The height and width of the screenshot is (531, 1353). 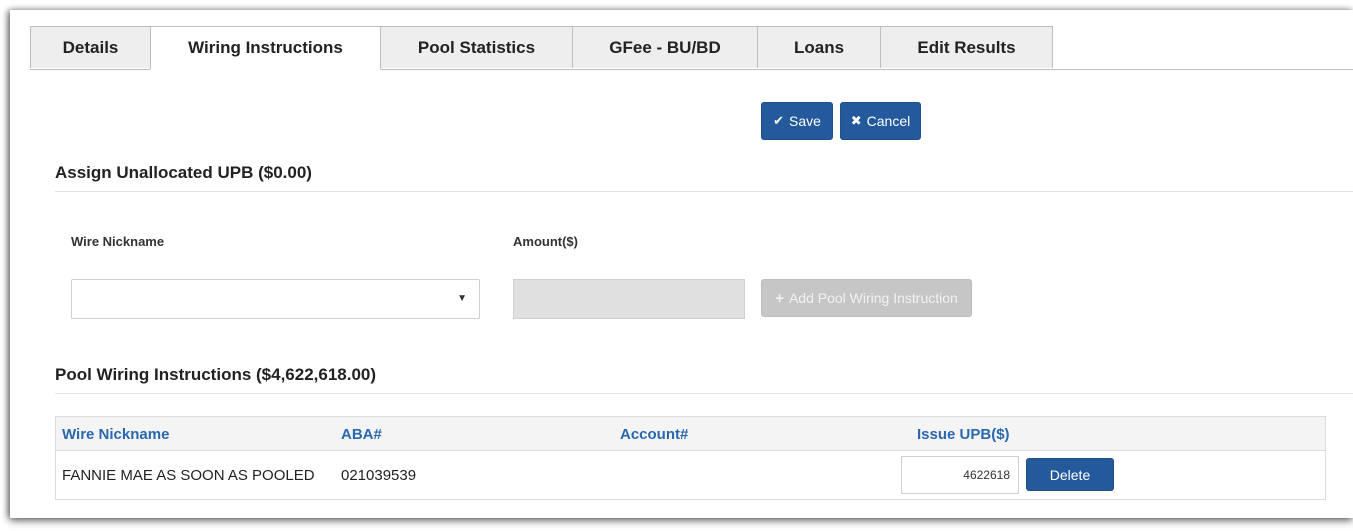 I want to click on issue-upb-input, so click(x=960, y=475).